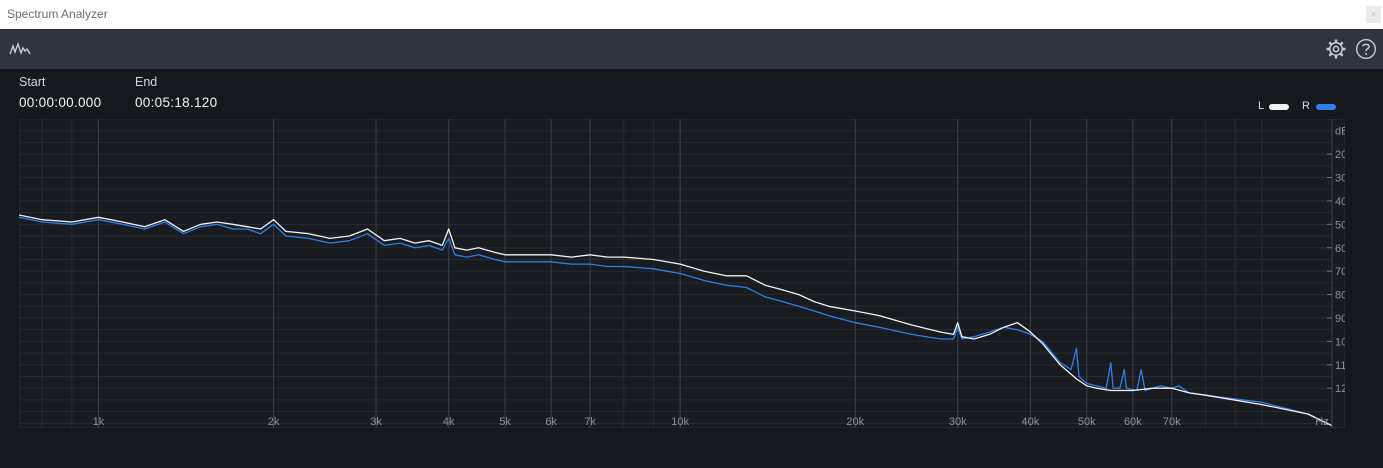  What do you see at coordinates (958, 422) in the screenshot?
I see `x-tick-label: 30k` at bounding box center [958, 422].